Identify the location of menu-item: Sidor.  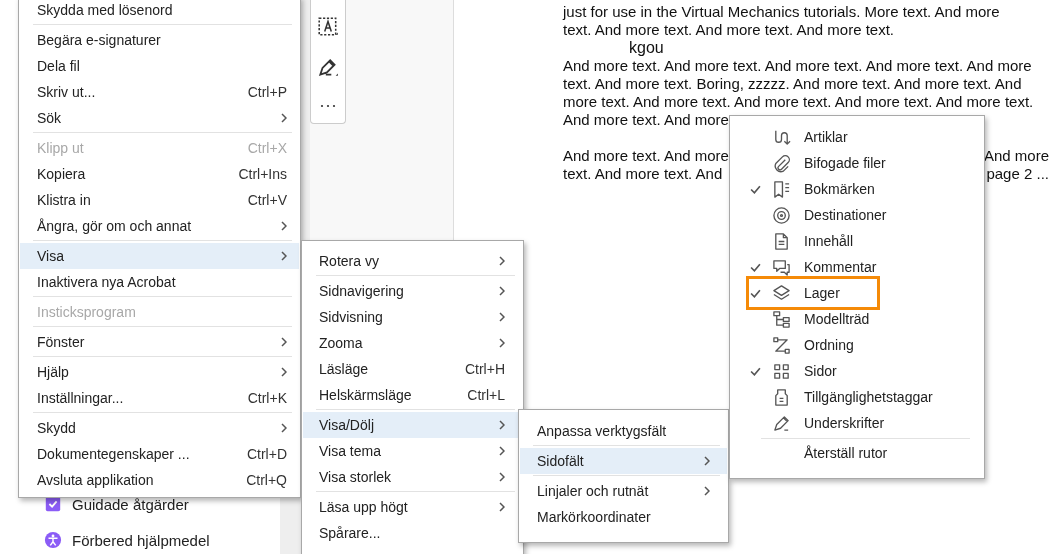
(857, 371).